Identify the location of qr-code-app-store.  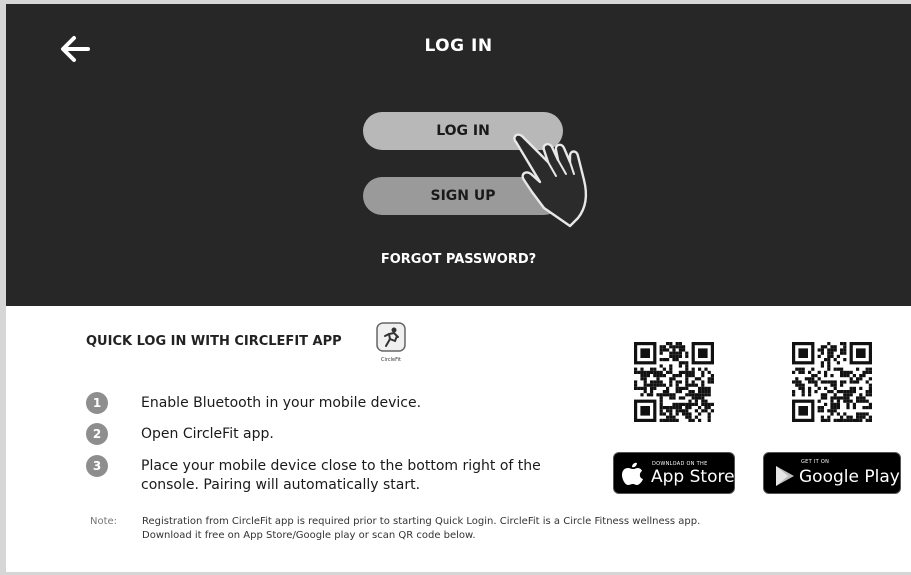
(674, 382).